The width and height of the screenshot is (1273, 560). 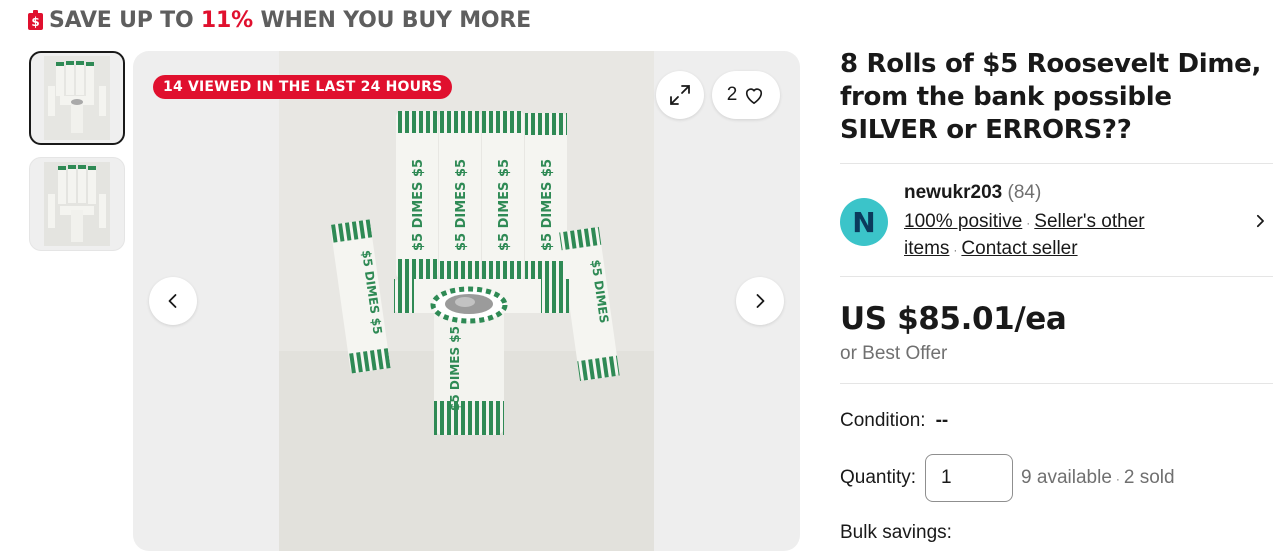 I want to click on heart-icon, so click(x=754, y=96).